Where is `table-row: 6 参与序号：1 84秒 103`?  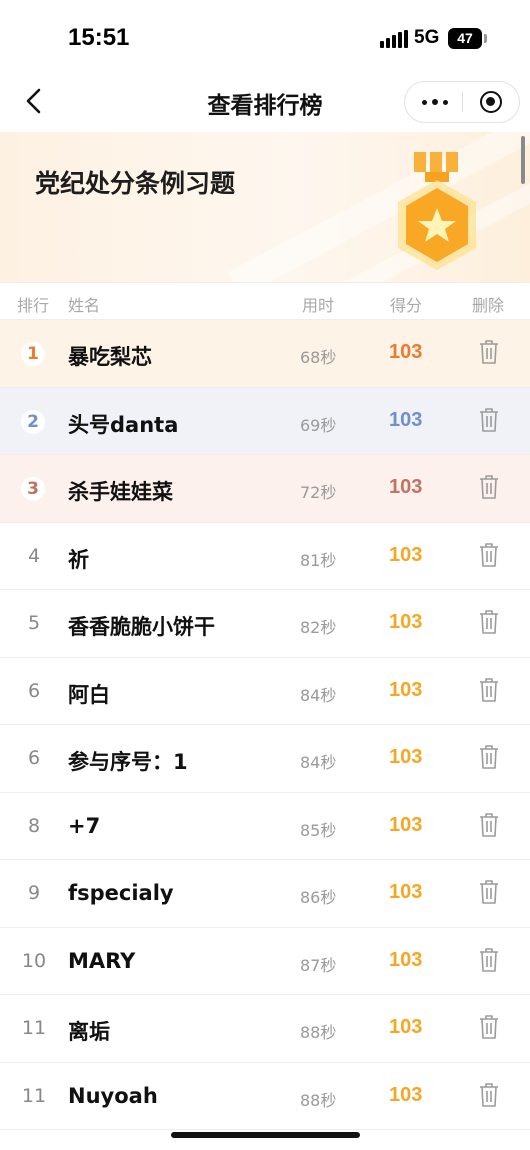
table-row: 6 参与序号：1 84秒 103 is located at coordinates (265, 759).